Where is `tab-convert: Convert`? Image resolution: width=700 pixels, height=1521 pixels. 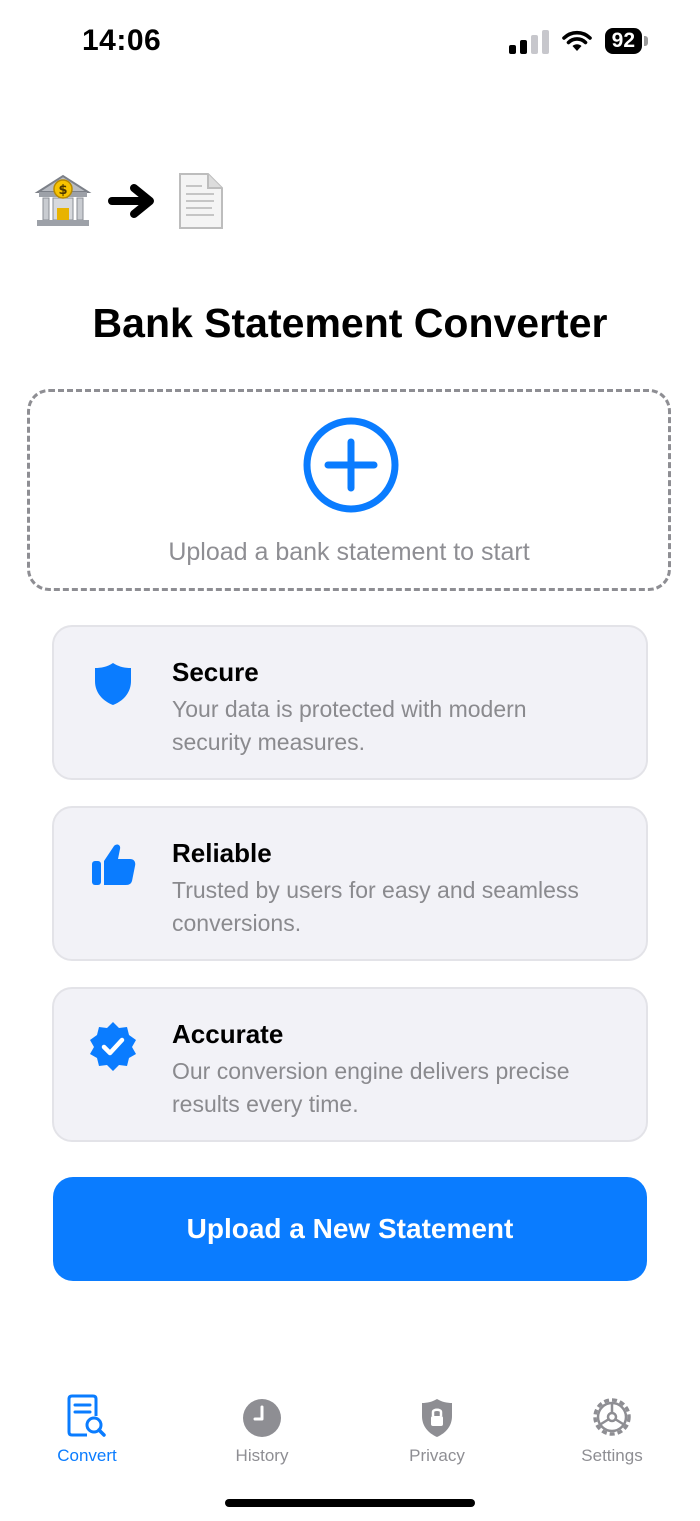
tab-convert: Convert is located at coordinates (87, 1429).